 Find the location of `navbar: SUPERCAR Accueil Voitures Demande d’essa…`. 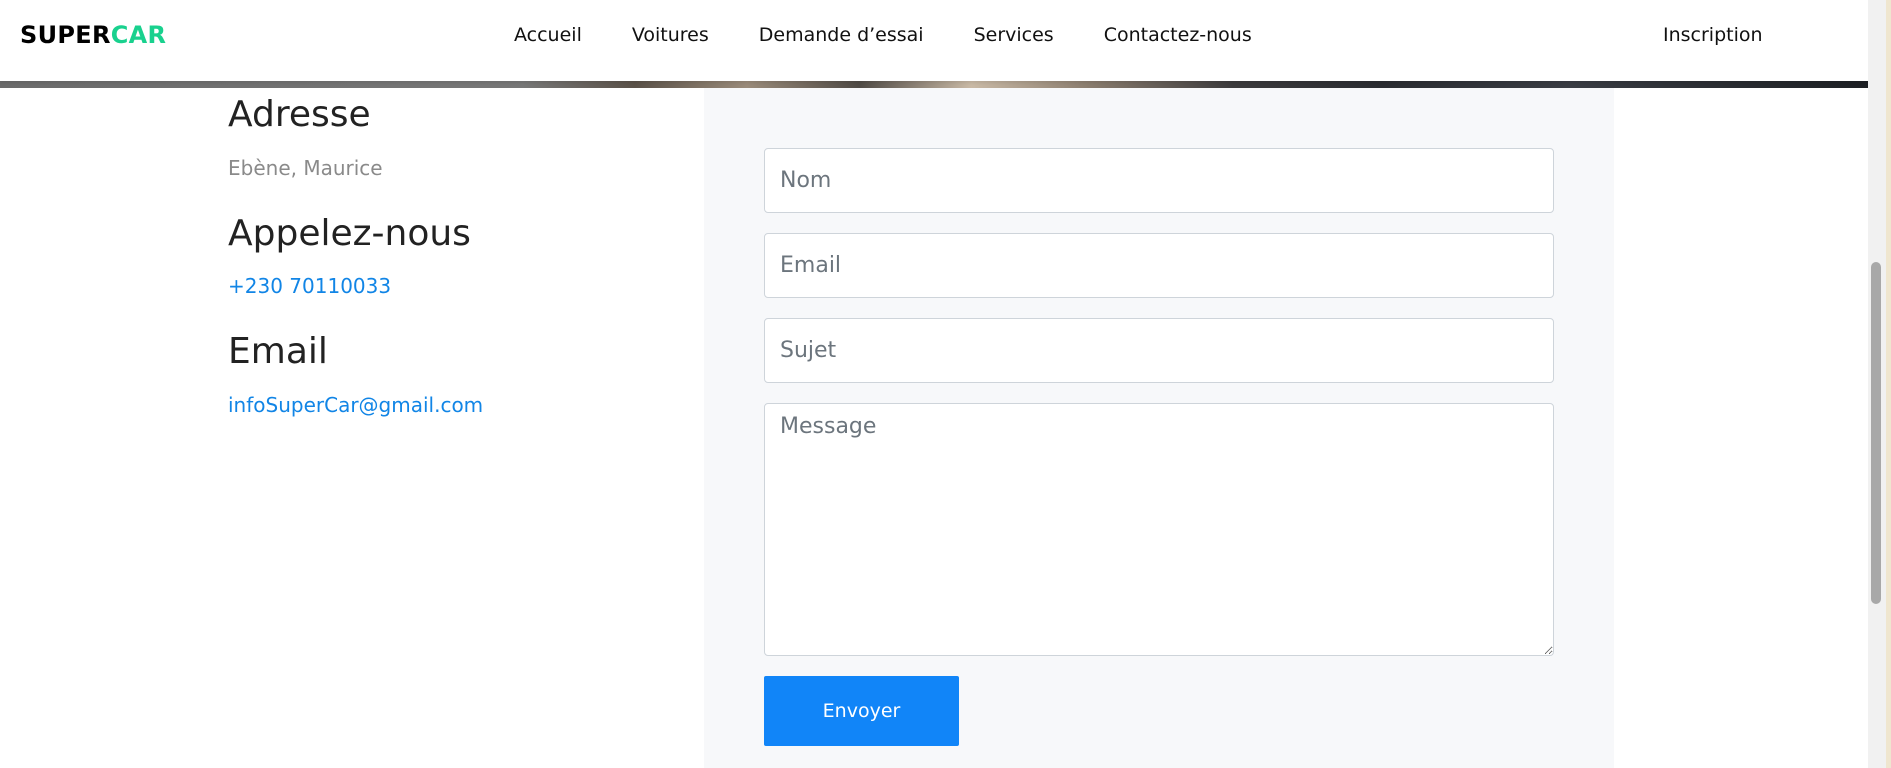

navbar: SUPERCAR Accueil Voitures Demande d’essa… is located at coordinates (934, 40).